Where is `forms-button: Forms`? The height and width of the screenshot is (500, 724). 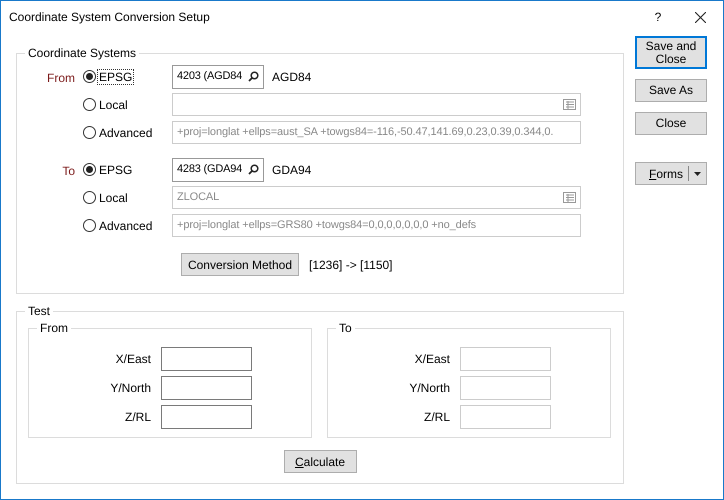 forms-button: Forms is located at coordinates (671, 173).